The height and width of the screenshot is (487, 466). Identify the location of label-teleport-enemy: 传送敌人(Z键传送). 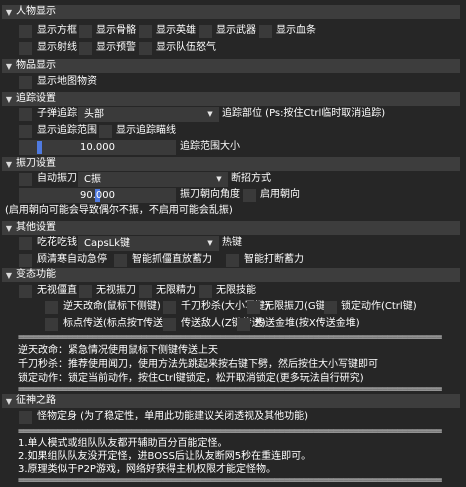
(223, 323).